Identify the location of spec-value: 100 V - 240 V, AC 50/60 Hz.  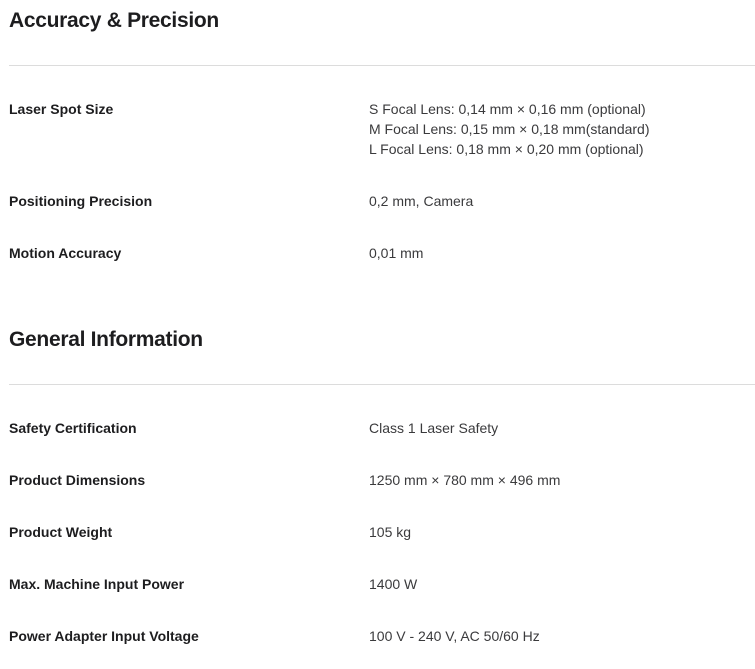
(454, 636).